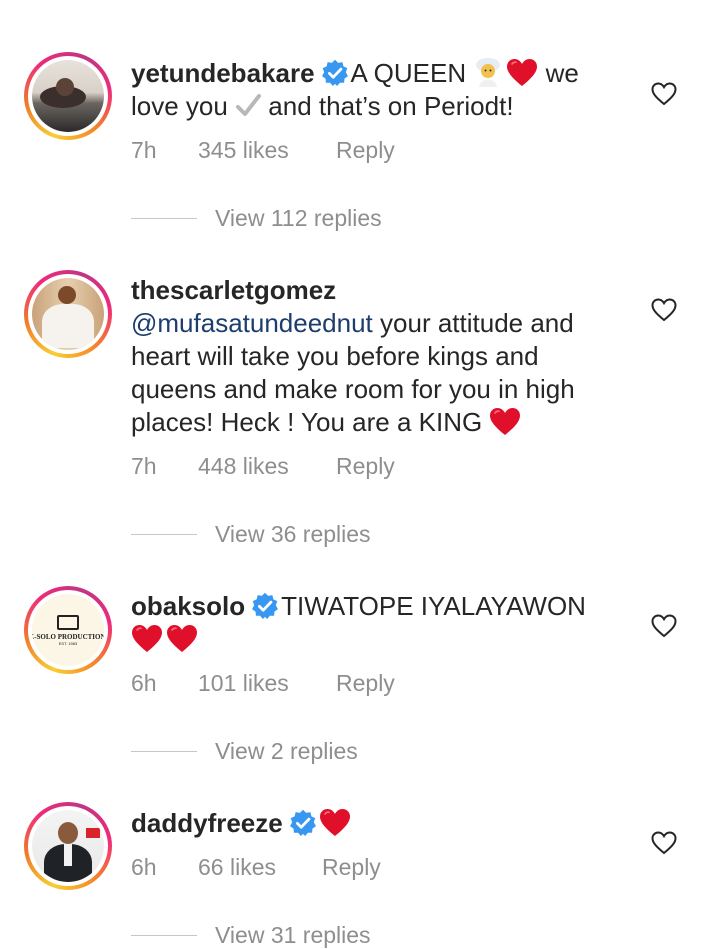 This screenshot has height=949, width=720. Describe the element at coordinates (68, 643) in the screenshot. I see `avatar-brand-subtext: EST. 1983` at that location.